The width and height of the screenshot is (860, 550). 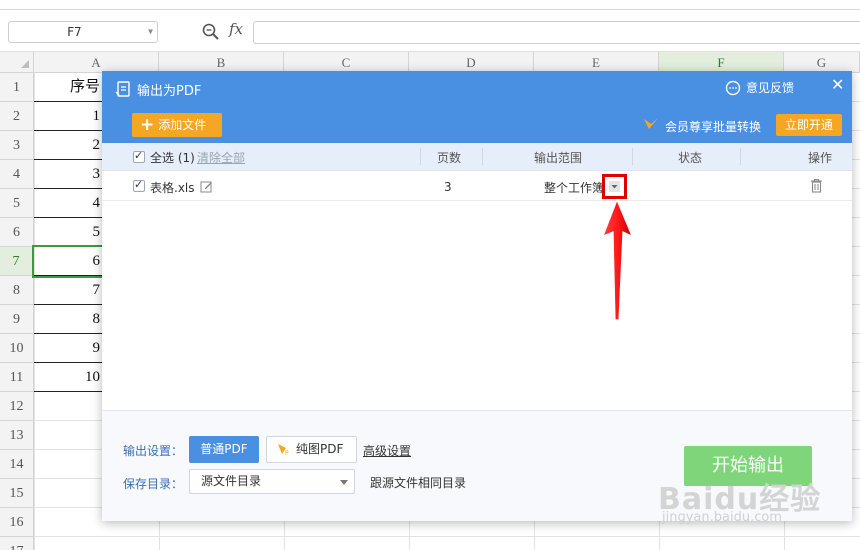 I want to click on vip-crown-icon: P, so click(x=283, y=450).